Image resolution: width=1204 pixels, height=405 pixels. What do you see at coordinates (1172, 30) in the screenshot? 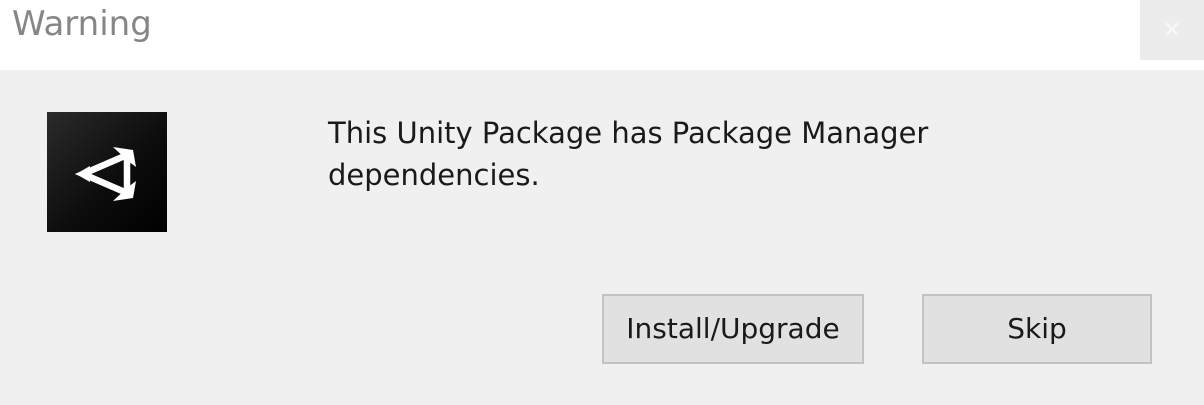
I see `close-button: ×` at bounding box center [1172, 30].